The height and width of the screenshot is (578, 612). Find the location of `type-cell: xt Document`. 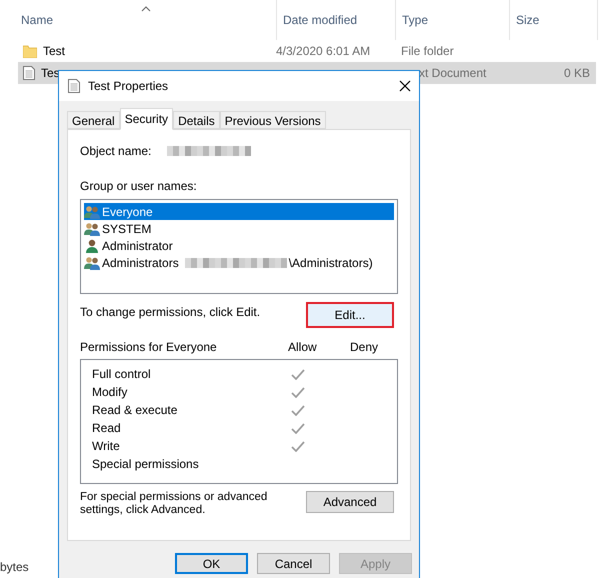

type-cell: xt Document is located at coordinates (452, 73).